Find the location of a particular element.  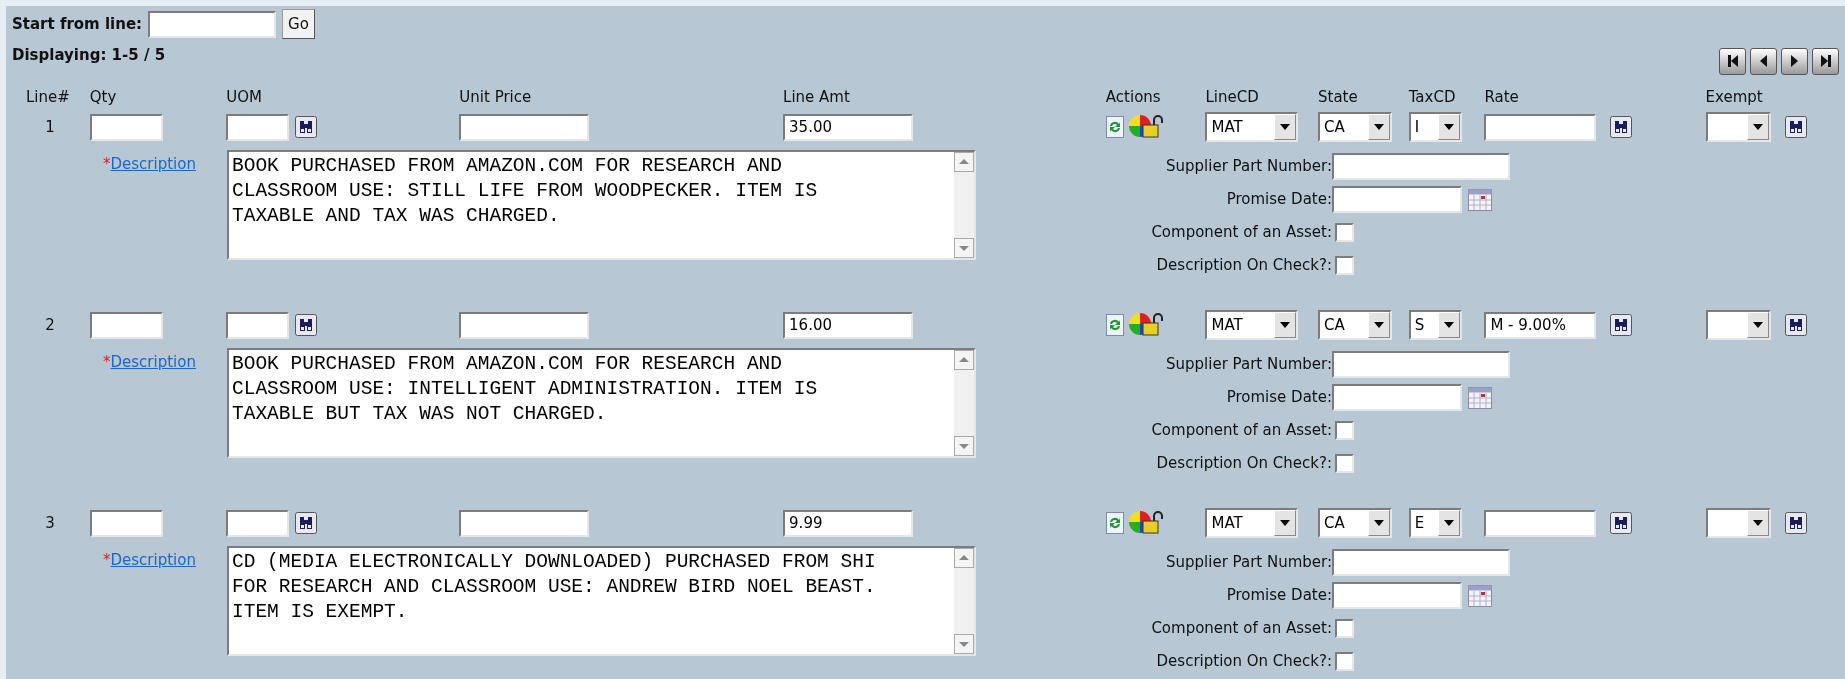

column-header: Line# is located at coordinates (48, 97).